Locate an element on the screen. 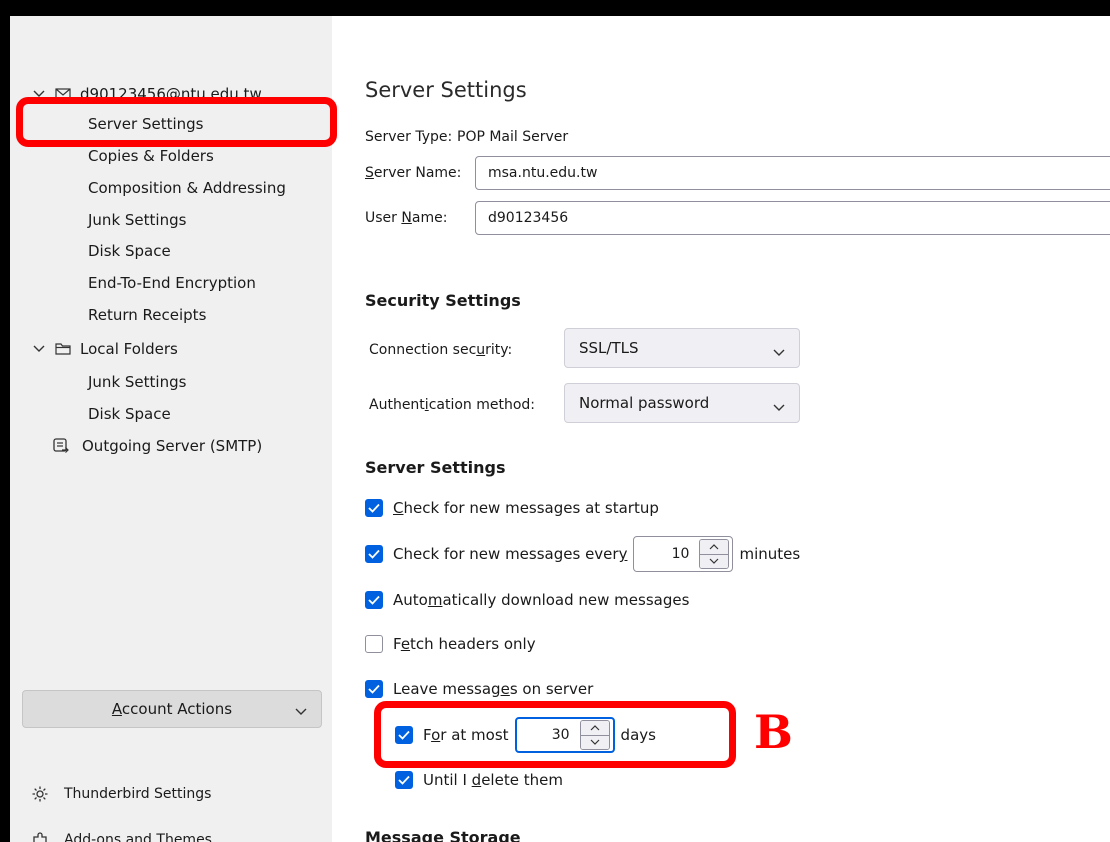 The image size is (1110, 842). sidebar-item-local-junk-settings: Junk Settings is located at coordinates (98, 382).